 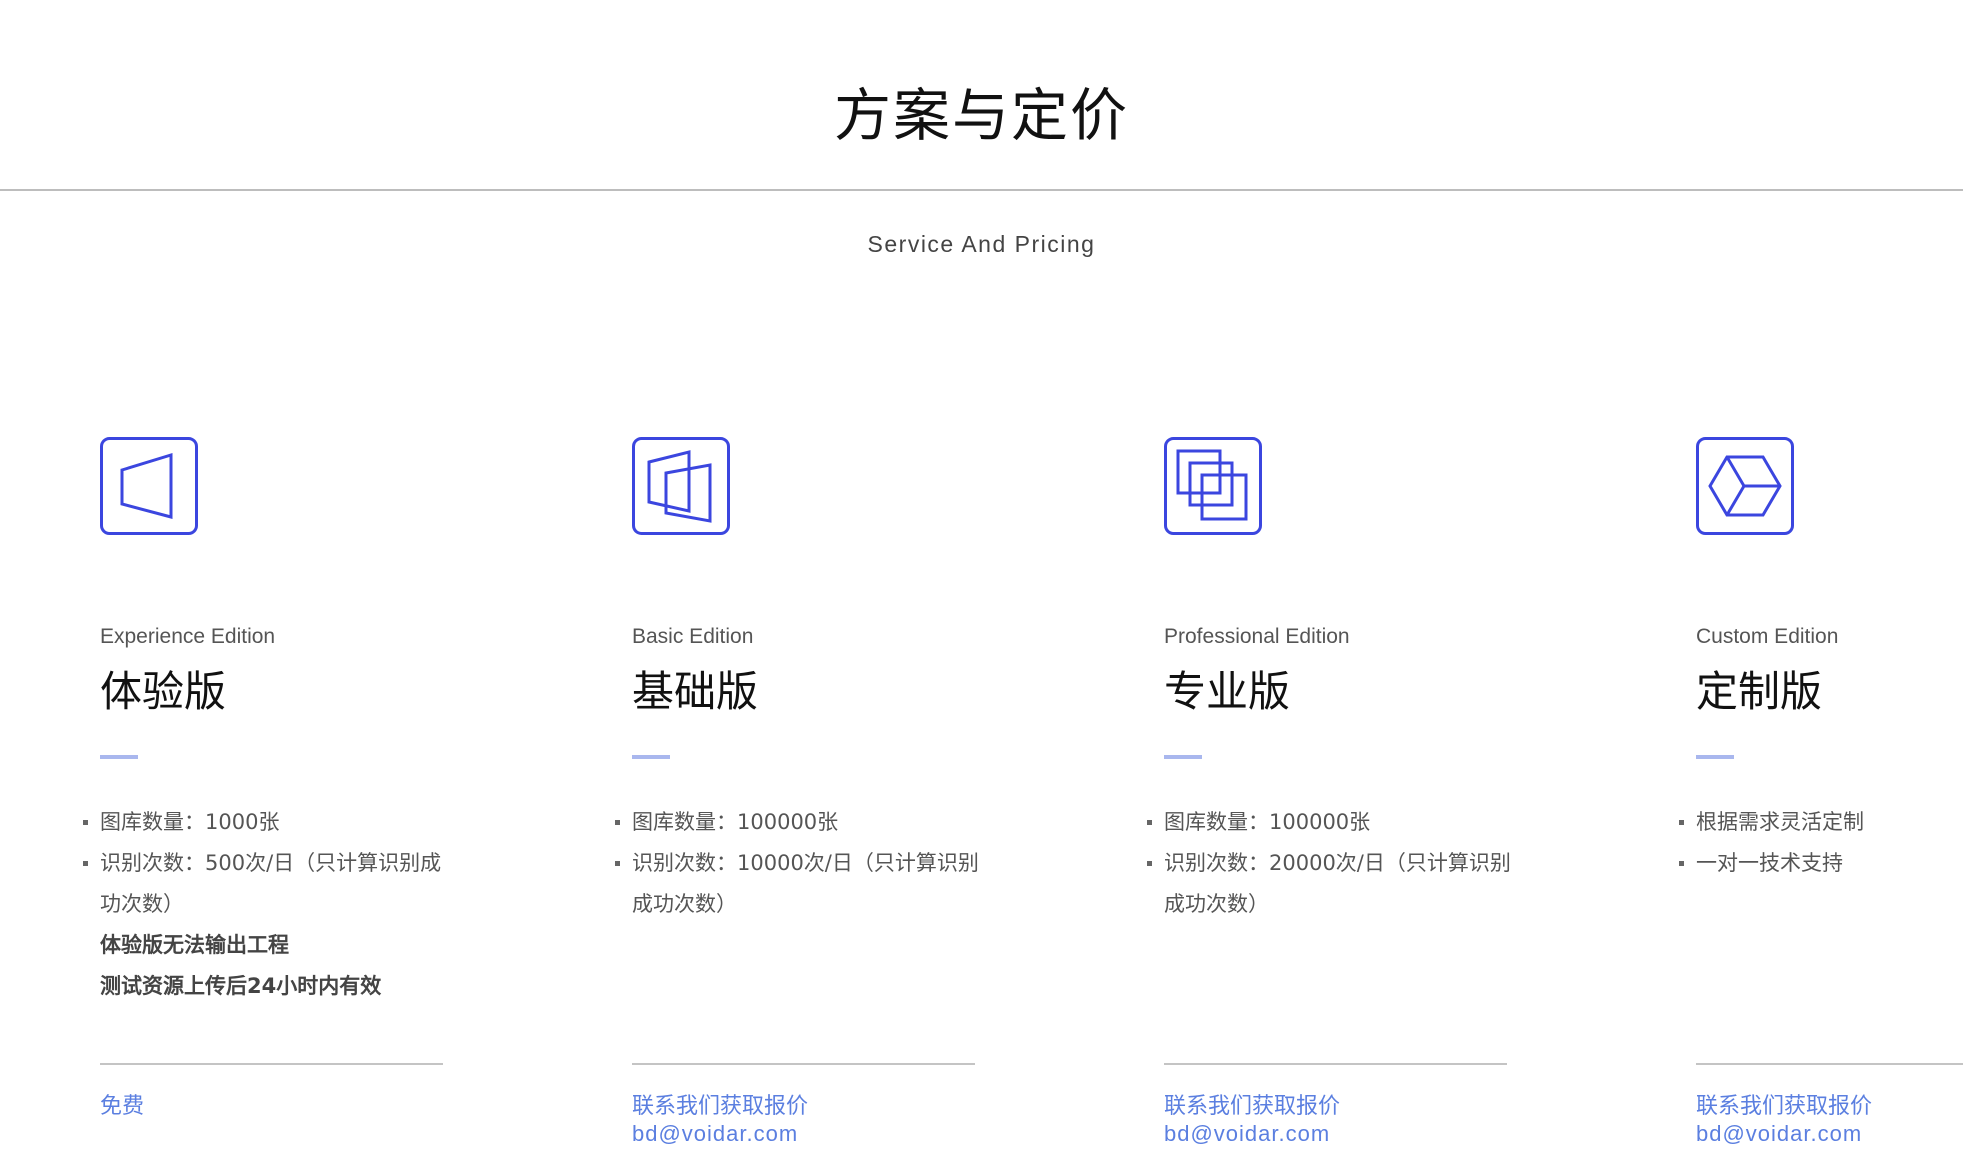 What do you see at coordinates (1335, 884) in the screenshot?
I see `feature-item: 识别次数：20000次/日（只计算识别成功次数）` at bounding box center [1335, 884].